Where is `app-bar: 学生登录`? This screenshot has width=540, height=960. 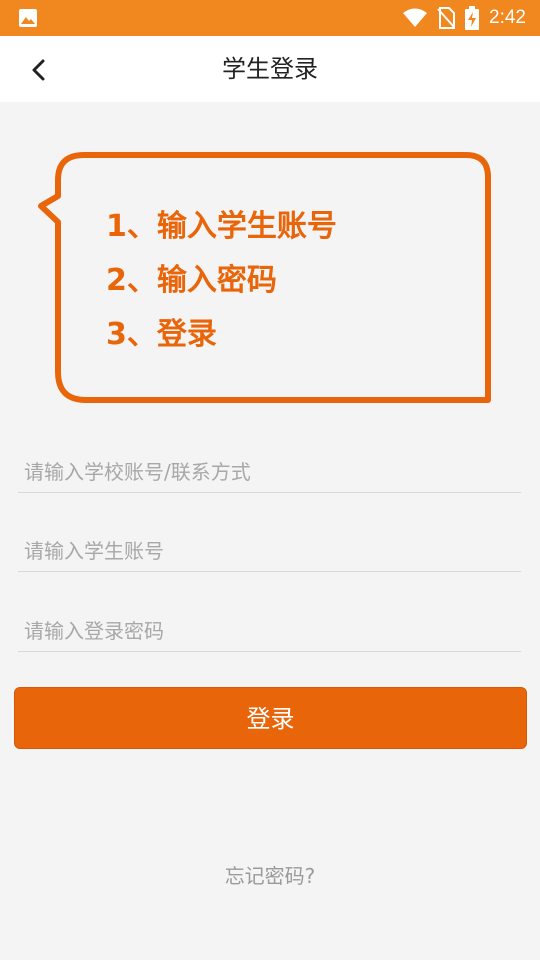
app-bar: 学生登录 is located at coordinates (270, 69).